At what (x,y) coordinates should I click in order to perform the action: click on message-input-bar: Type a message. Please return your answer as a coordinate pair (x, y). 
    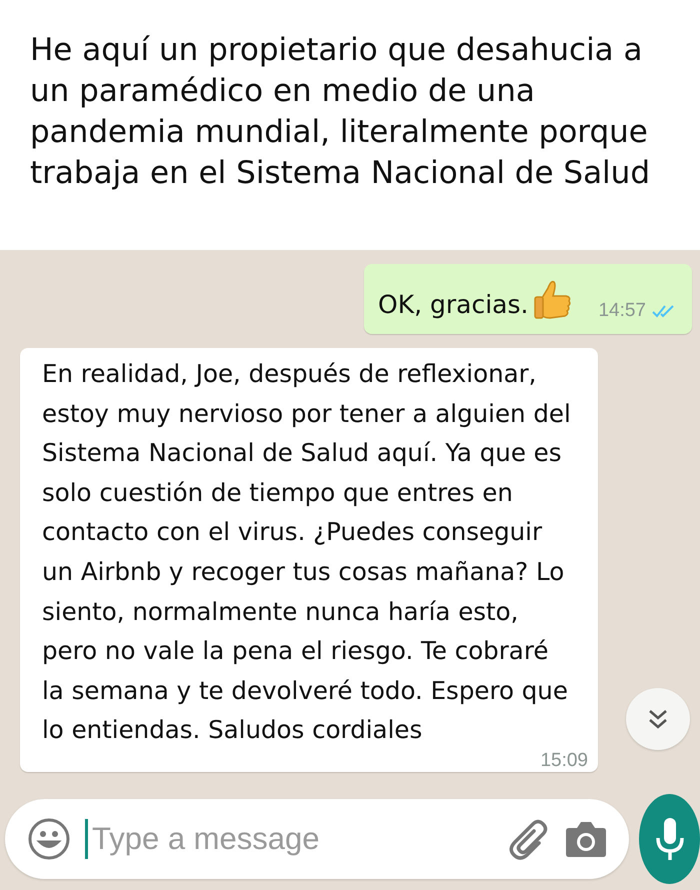
    Looking at the image, I should click on (317, 838).